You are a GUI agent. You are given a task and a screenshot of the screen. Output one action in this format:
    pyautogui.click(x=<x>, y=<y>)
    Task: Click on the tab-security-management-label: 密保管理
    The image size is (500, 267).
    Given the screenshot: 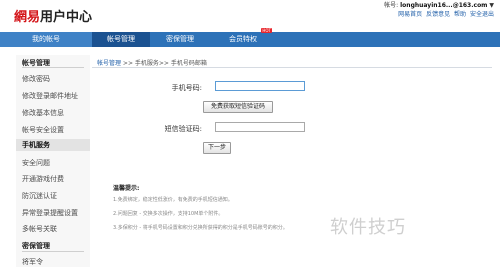 What is the action you would take?
    pyautogui.click(x=180, y=39)
    